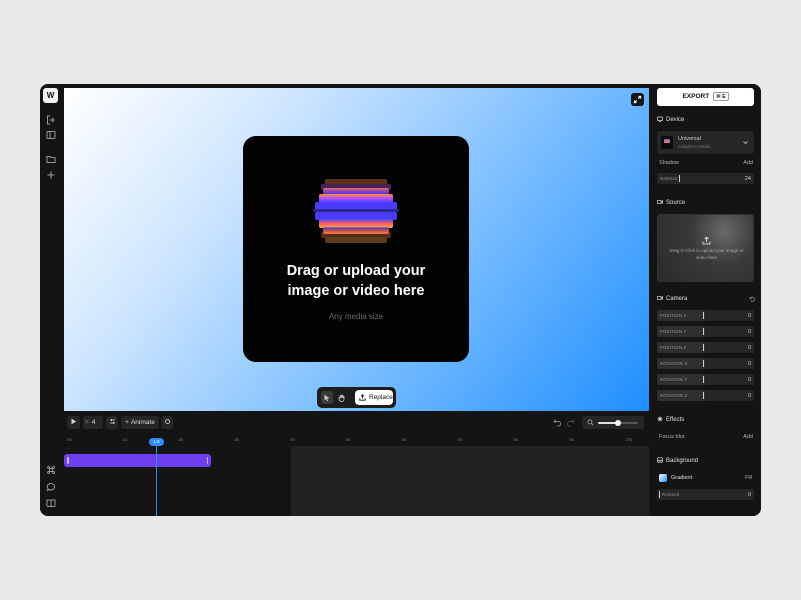 This screenshot has height=600, width=801. I want to click on shadow-add-button: Add, so click(748, 163).